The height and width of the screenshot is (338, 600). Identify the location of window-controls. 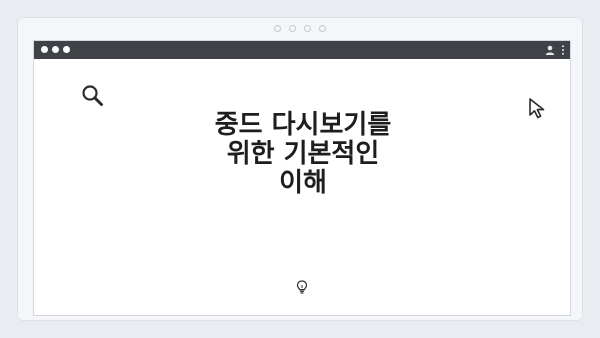
(55, 49).